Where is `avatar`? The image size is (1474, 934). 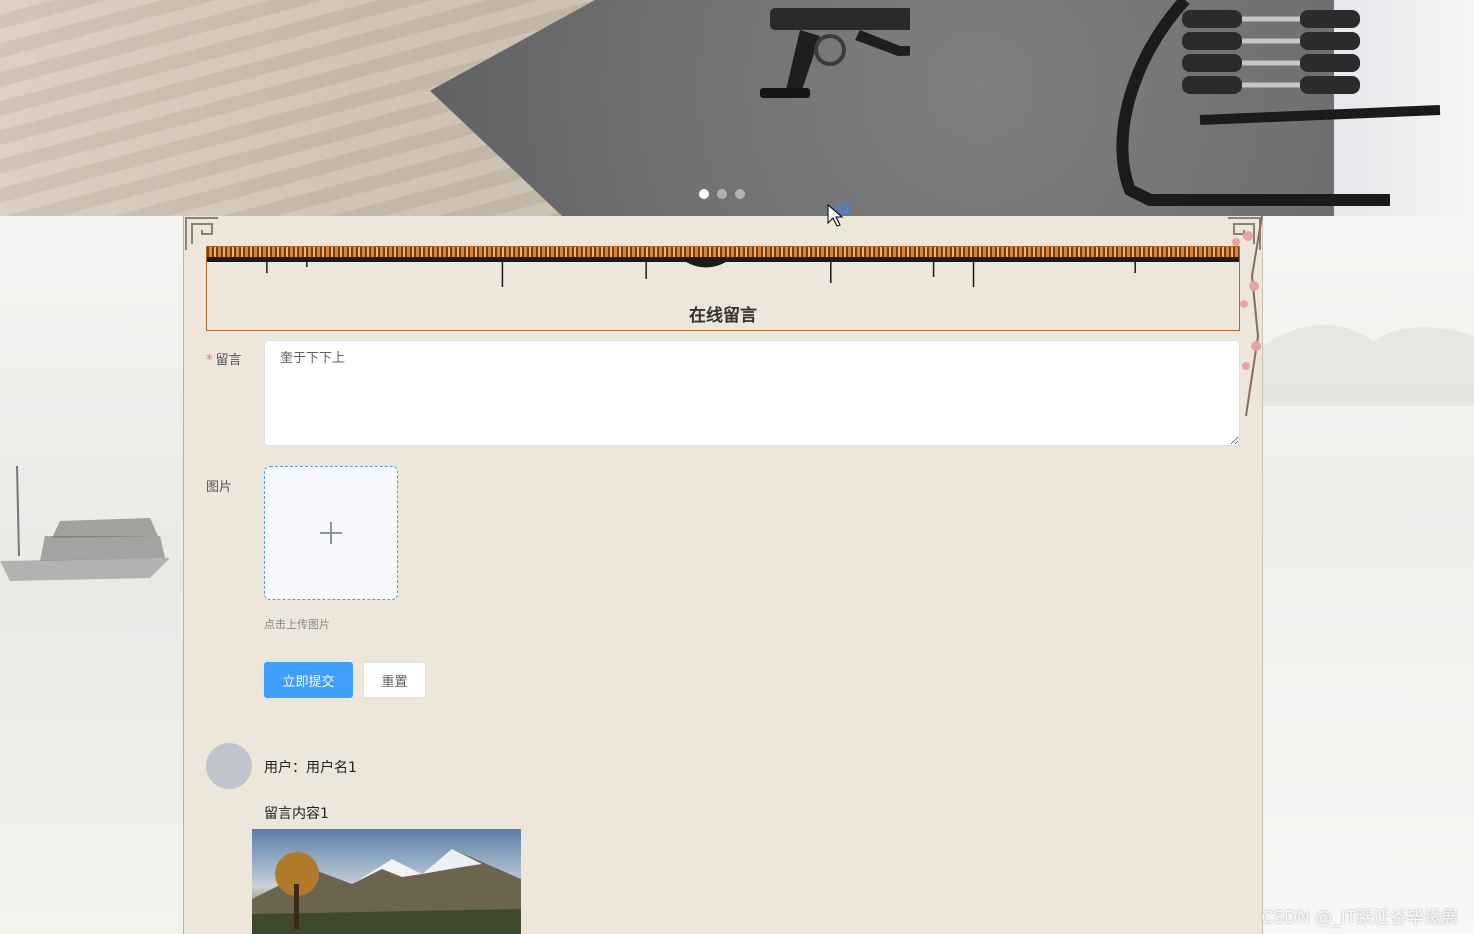
avatar is located at coordinates (229, 766).